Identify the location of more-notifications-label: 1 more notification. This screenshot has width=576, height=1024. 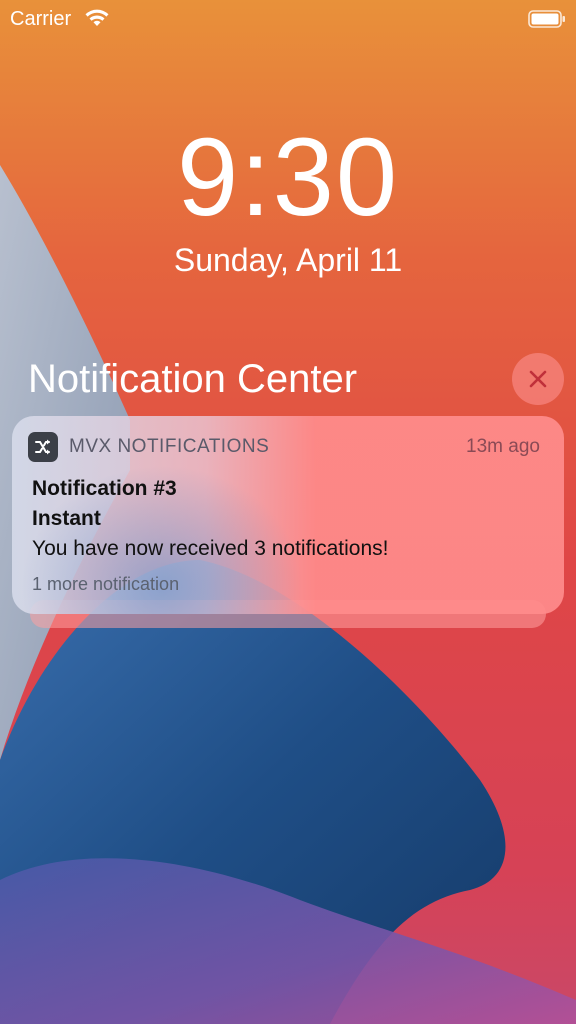
(106, 584).